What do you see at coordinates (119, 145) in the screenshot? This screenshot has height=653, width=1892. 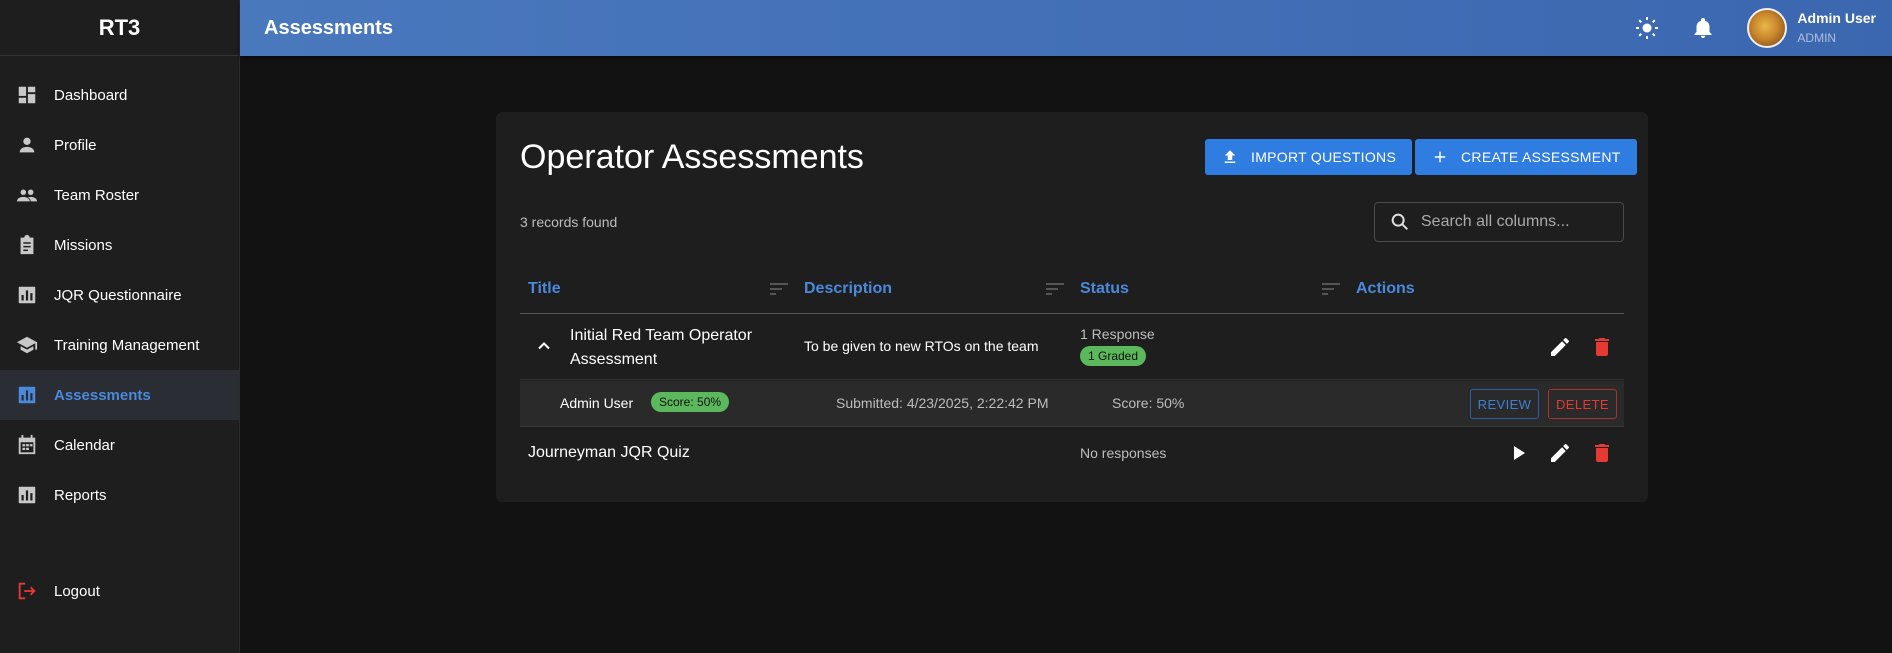 I see `sidebar-item-profile: Profile` at bounding box center [119, 145].